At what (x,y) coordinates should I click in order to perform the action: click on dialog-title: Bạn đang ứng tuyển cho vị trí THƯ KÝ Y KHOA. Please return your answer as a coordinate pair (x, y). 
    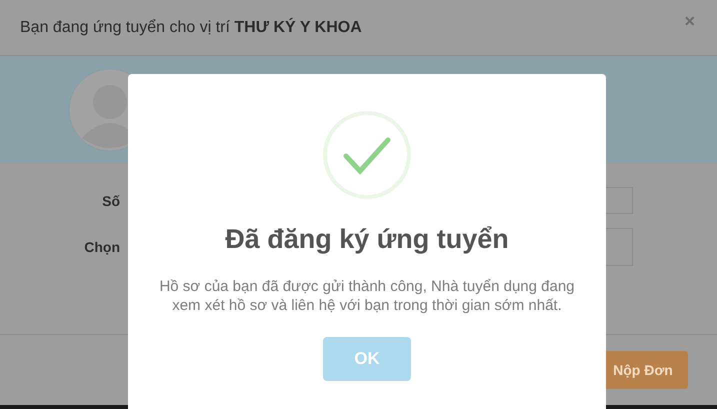
    Looking at the image, I should click on (191, 27).